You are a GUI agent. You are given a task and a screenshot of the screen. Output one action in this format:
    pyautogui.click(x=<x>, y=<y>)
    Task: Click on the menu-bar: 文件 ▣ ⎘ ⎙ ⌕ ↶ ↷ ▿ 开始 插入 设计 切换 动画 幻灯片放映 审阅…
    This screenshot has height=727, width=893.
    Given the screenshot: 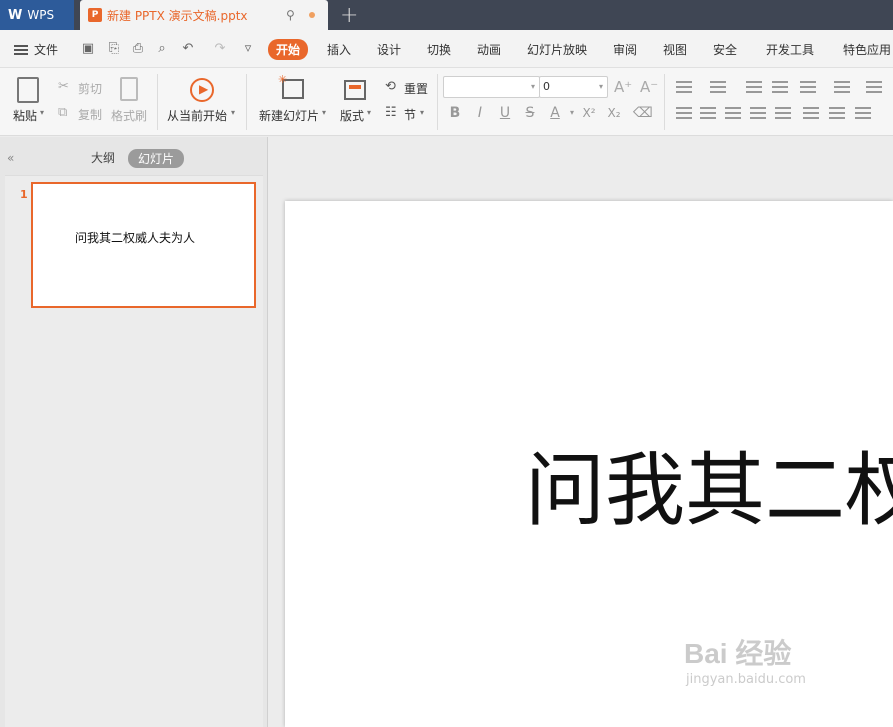 What is the action you would take?
    pyautogui.click(x=446, y=49)
    